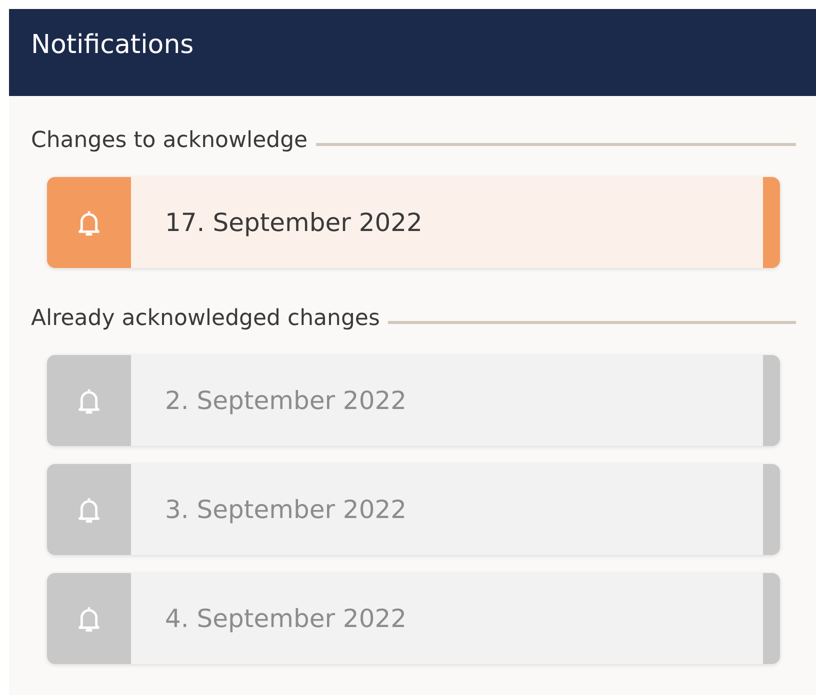 The height and width of the screenshot is (695, 816). Describe the element at coordinates (413, 618) in the screenshot. I see `notification-card: 4. September 2022` at that location.